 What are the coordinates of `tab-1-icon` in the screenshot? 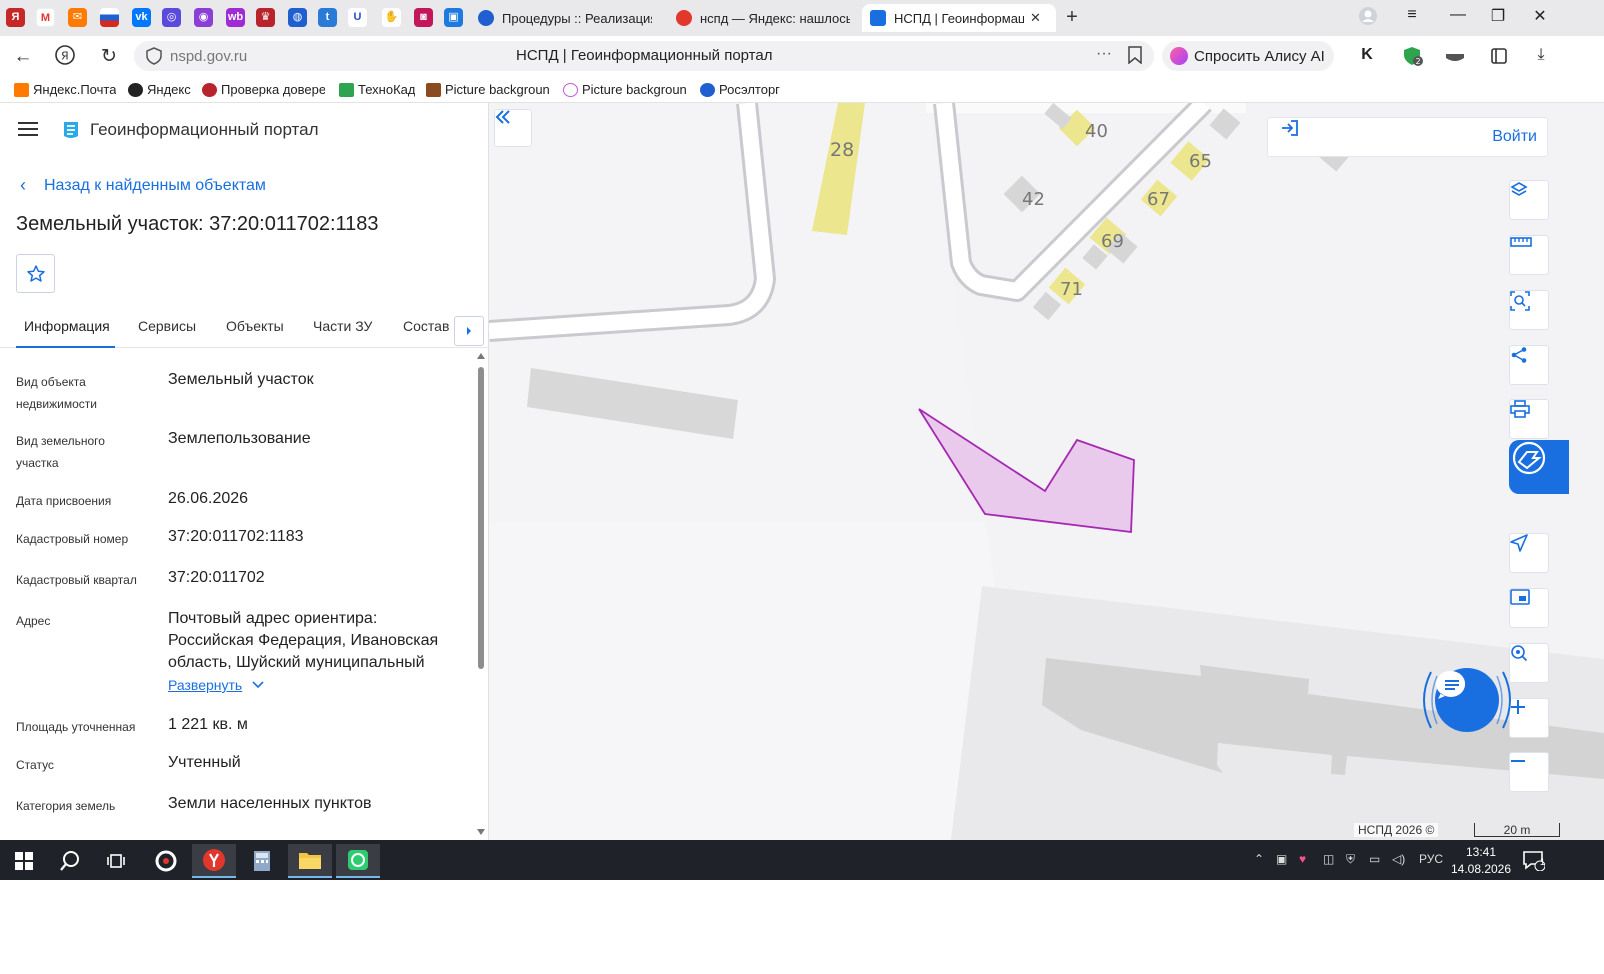 It's located at (486, 18).